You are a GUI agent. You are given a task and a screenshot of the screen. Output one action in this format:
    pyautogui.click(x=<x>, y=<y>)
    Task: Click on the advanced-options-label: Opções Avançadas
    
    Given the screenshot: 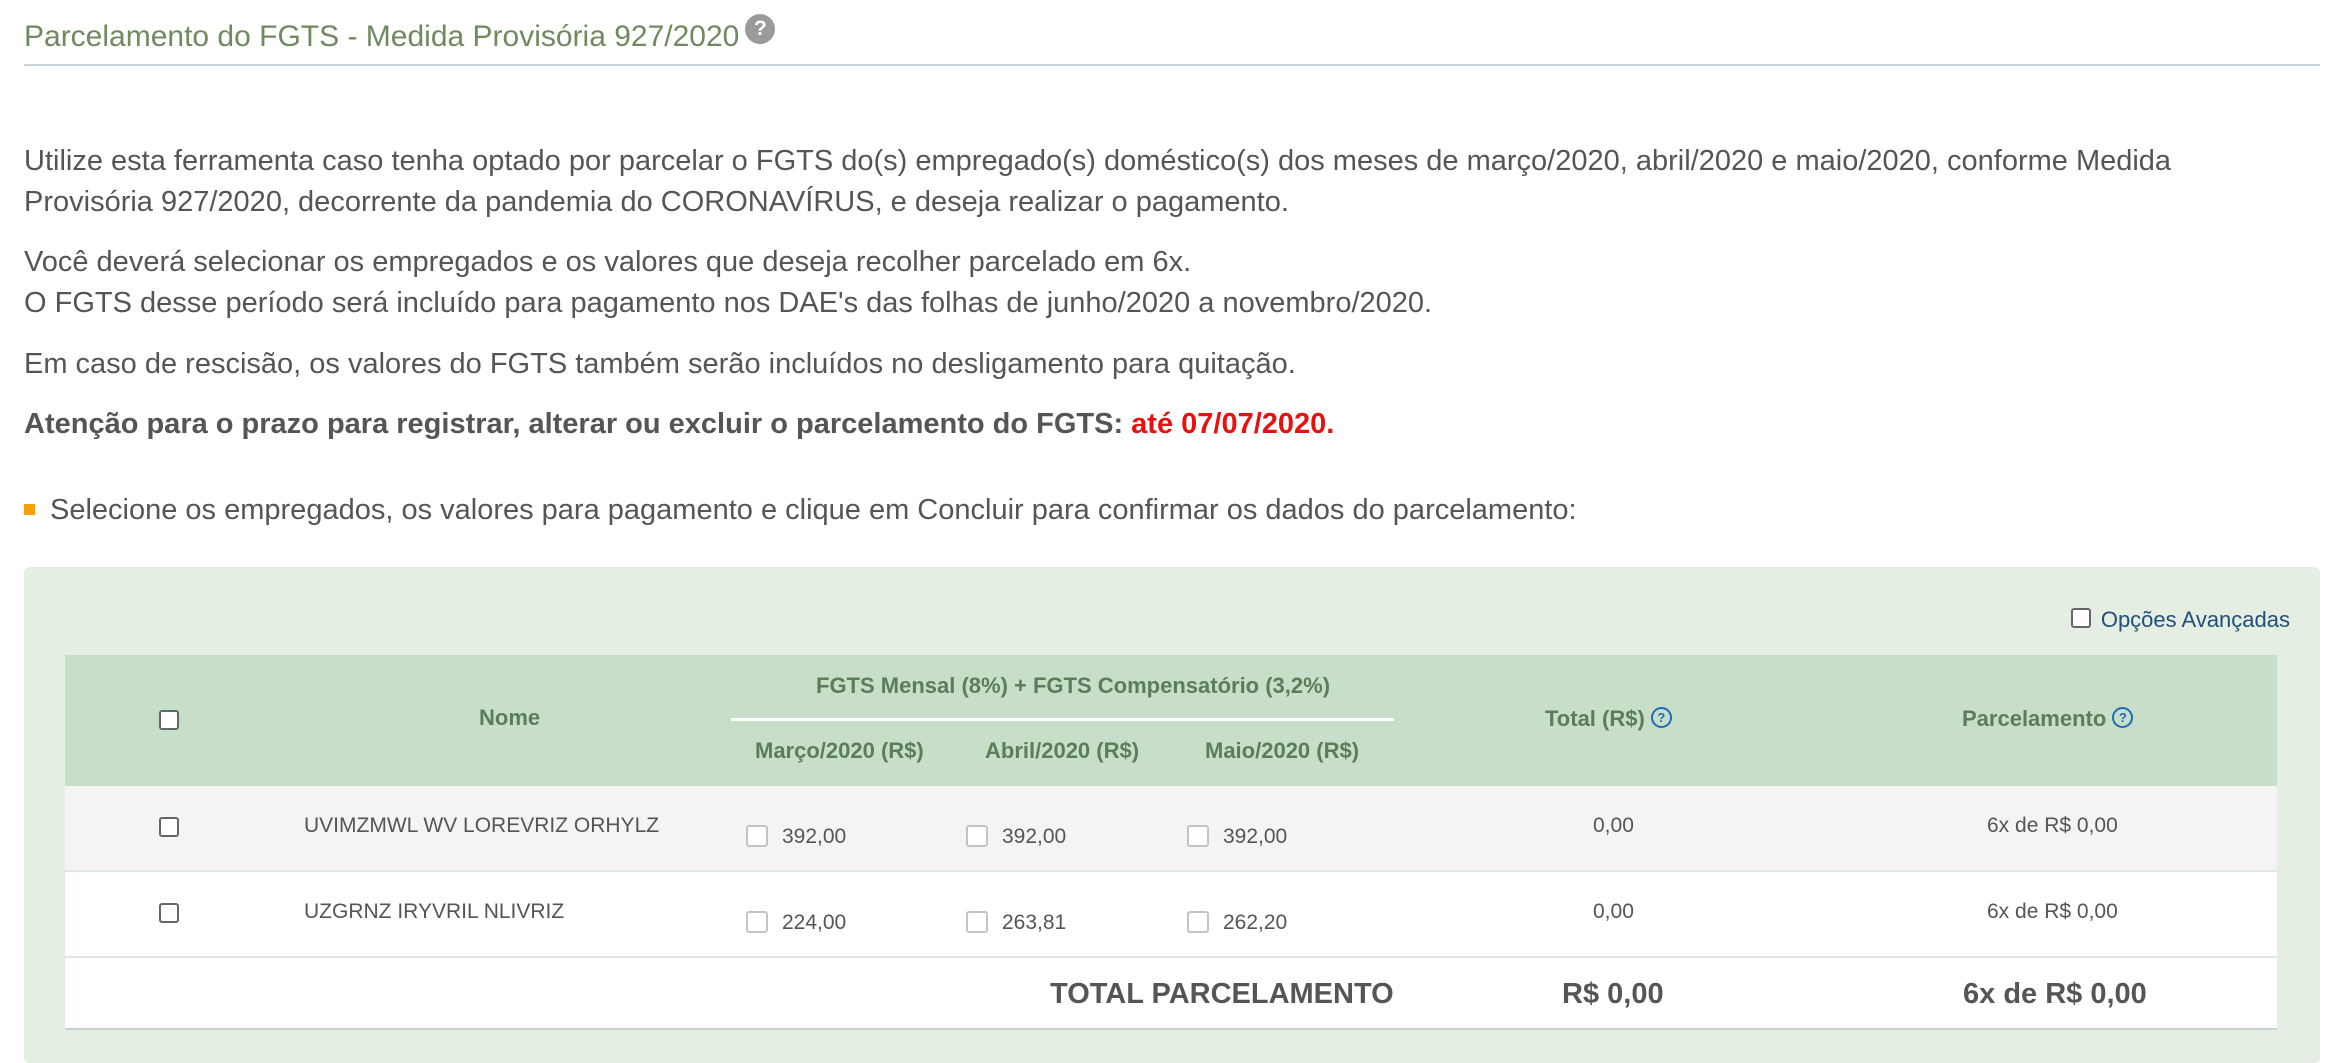 What is the action you would take?
    pyautogui.click(x=2195, y=619)
    